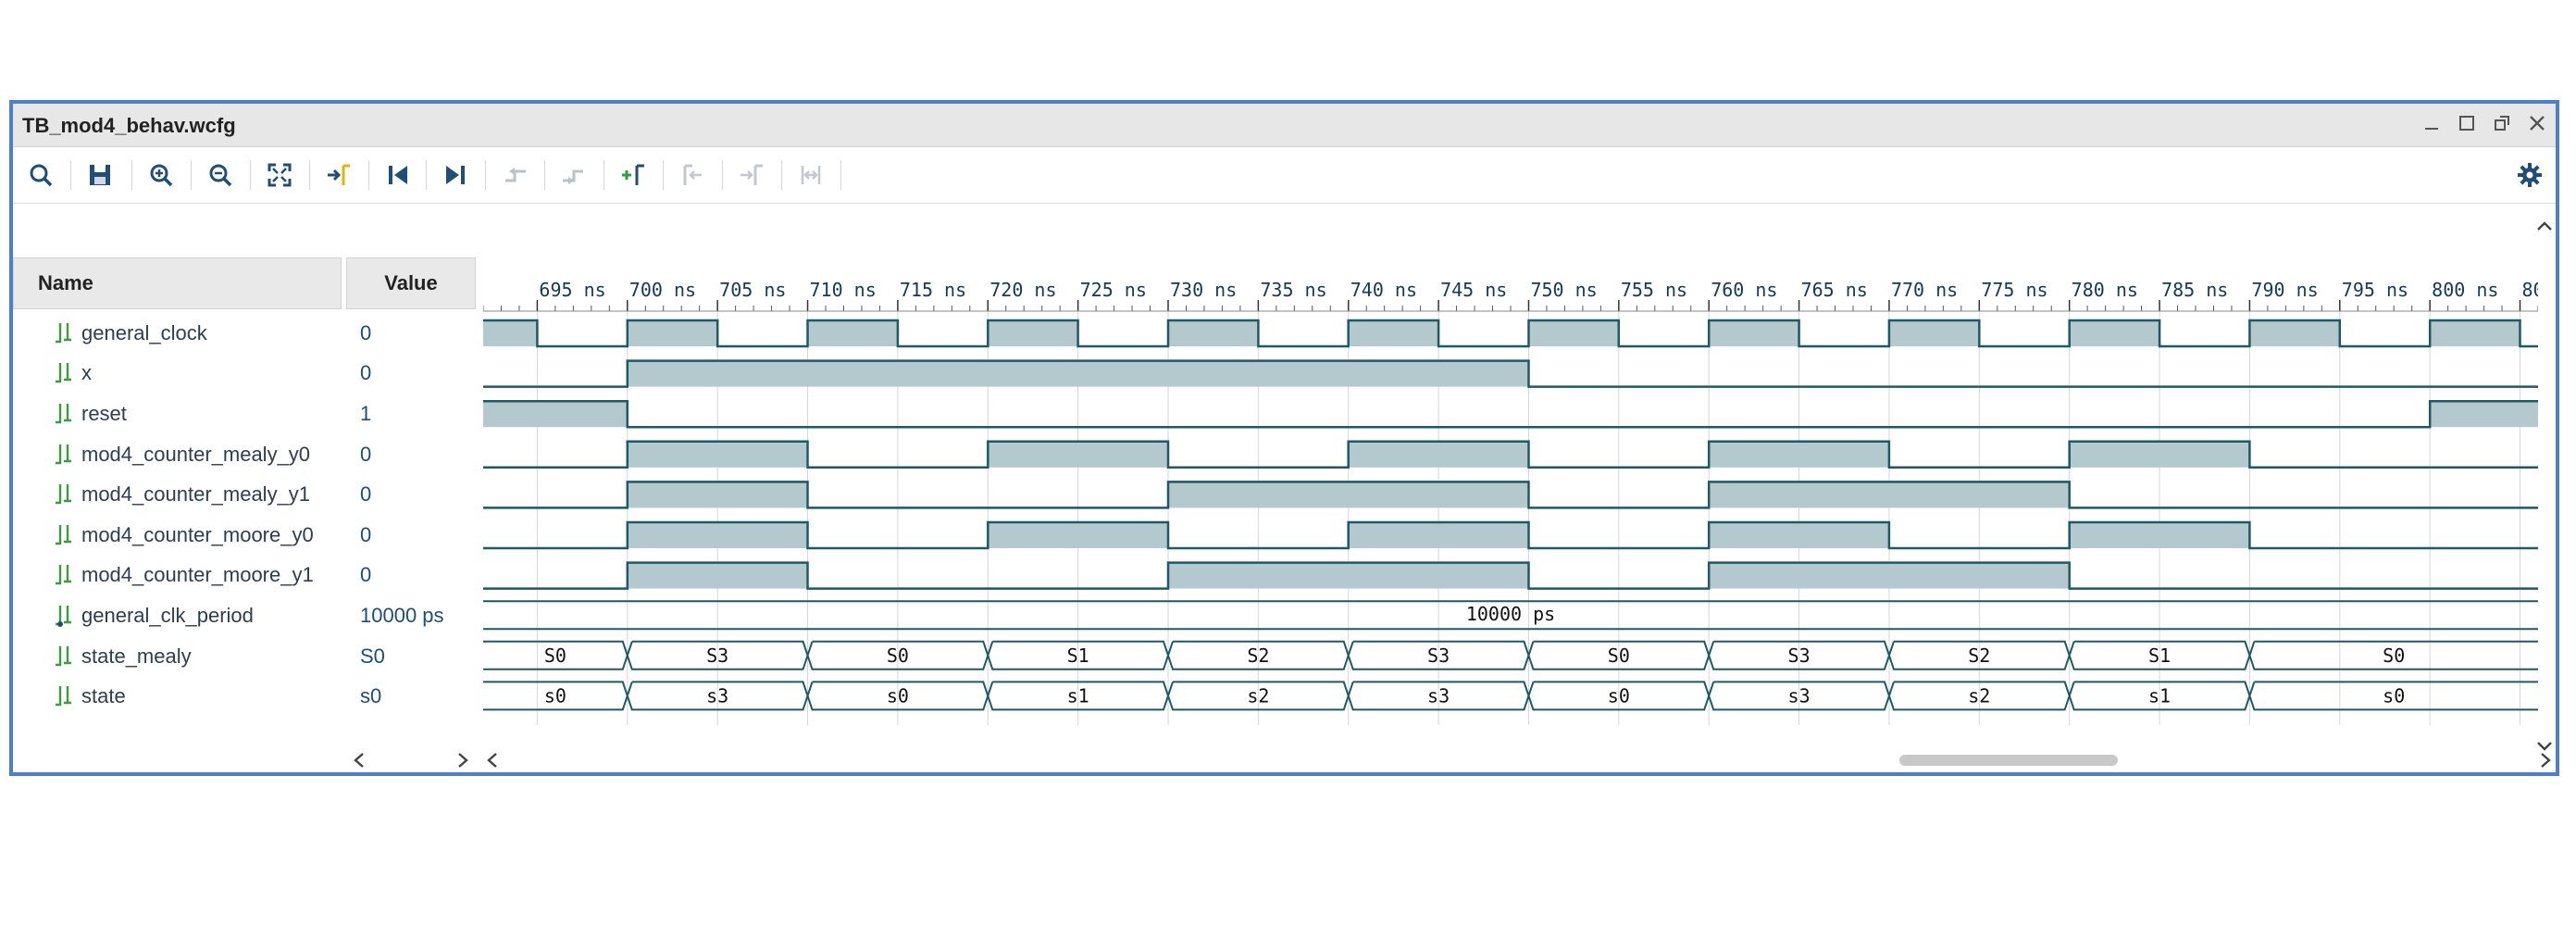 This screenshot has height=926, width=2576. I want to click on signal-row: mod4_counter_mealy_y0, so click(177, 454).